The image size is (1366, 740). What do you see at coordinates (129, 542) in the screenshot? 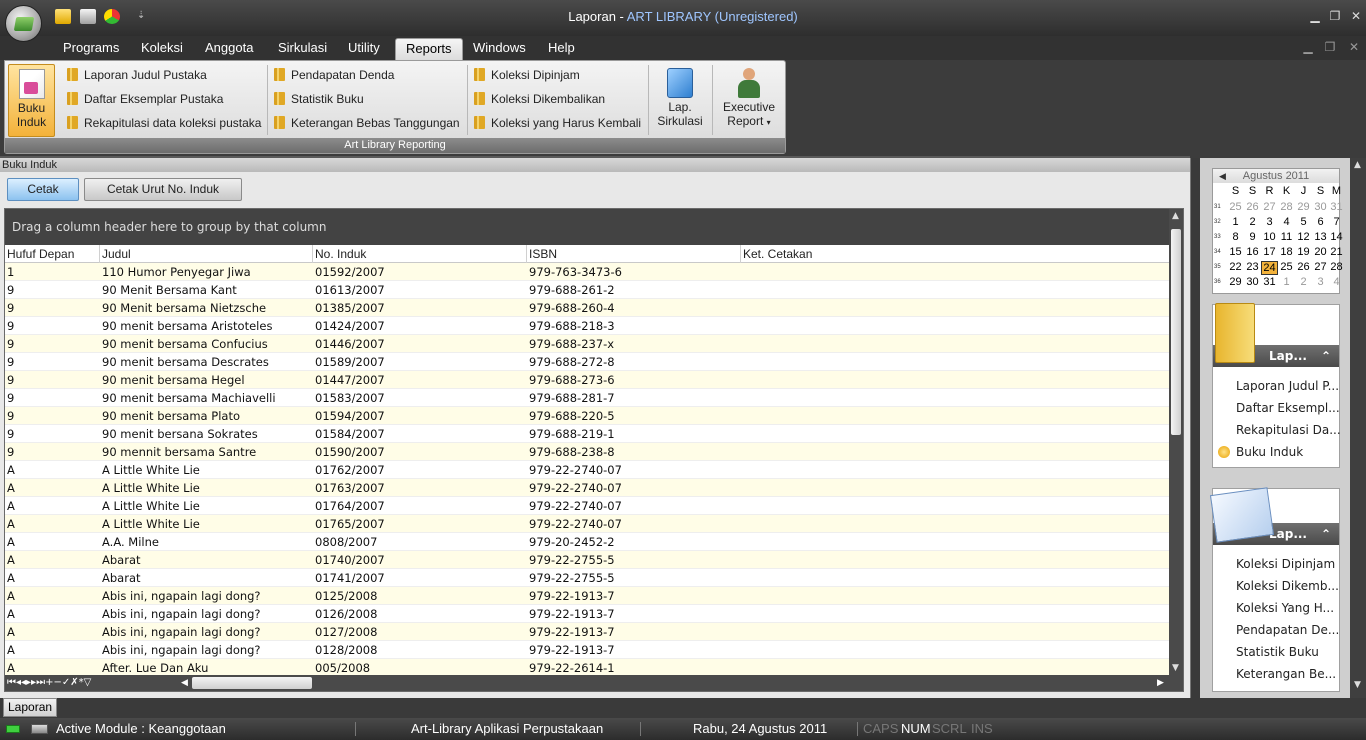
I see `table-cell: A.A. Milne` at bounding box center [129, 542].